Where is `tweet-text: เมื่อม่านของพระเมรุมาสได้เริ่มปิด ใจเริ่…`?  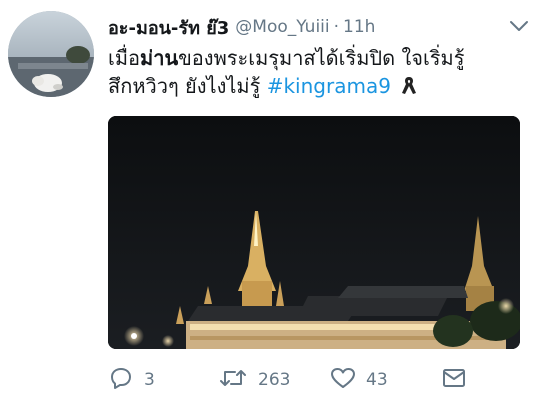 tweet-text: เมื่อม่านของพระเมรุมาสได้เริ่มปิด ใจเริ่… is located at coordinates (318, 73).